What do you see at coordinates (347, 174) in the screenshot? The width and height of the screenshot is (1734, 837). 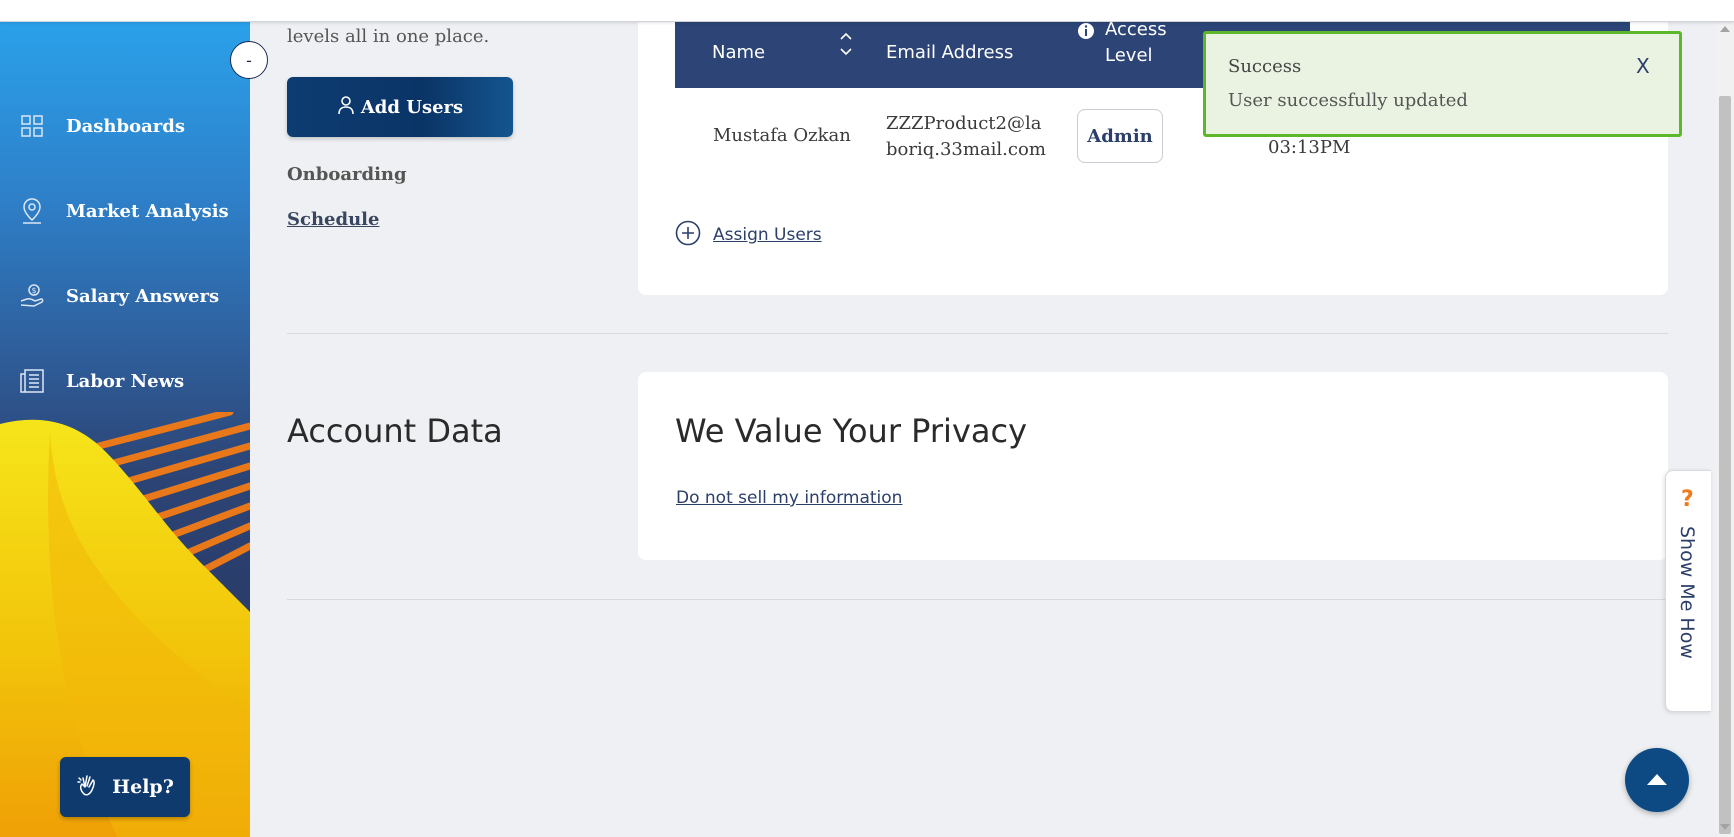 I see `onboarding-link: Onboarding` at bounding box center [347, 174].